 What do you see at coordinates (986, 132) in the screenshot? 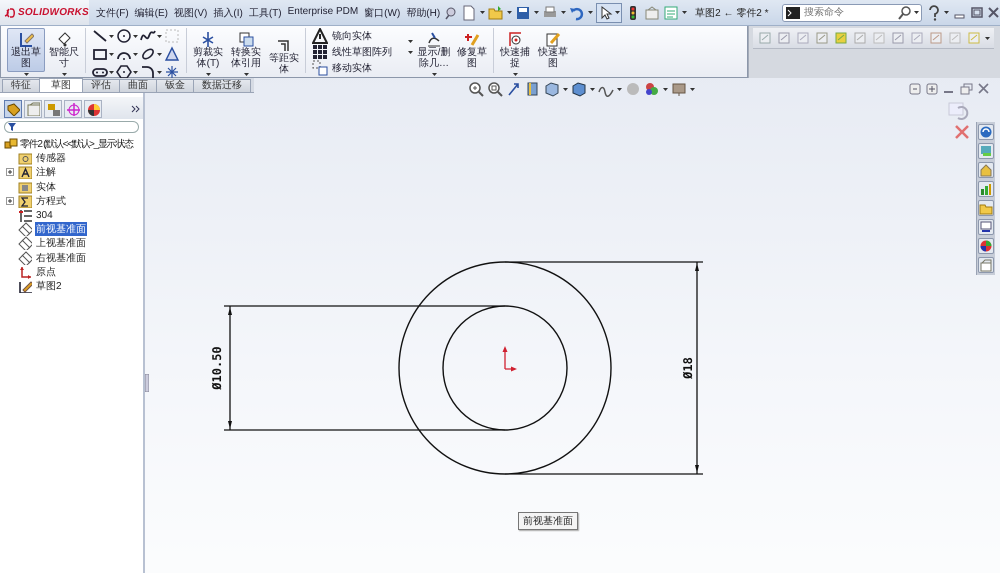
I see `sw-resources-icon` at bounding box center [986, 132].